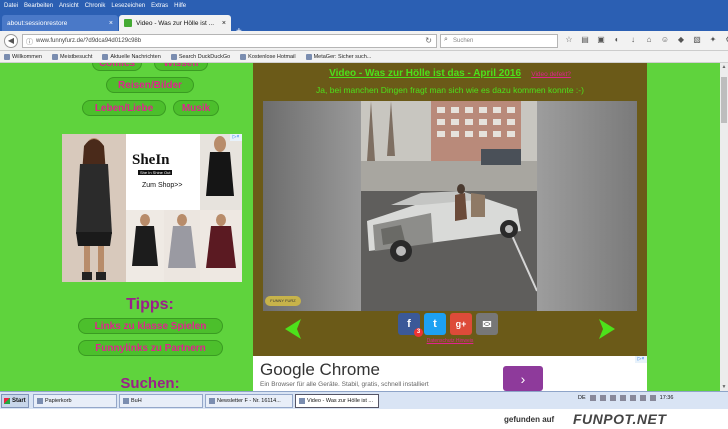 This screenshot has height=429, width=728. Describe the element at coordinates (268, 56) in the screenshot. I see `bookmark-hotmail: Kostenlose Hotmail` at that location.